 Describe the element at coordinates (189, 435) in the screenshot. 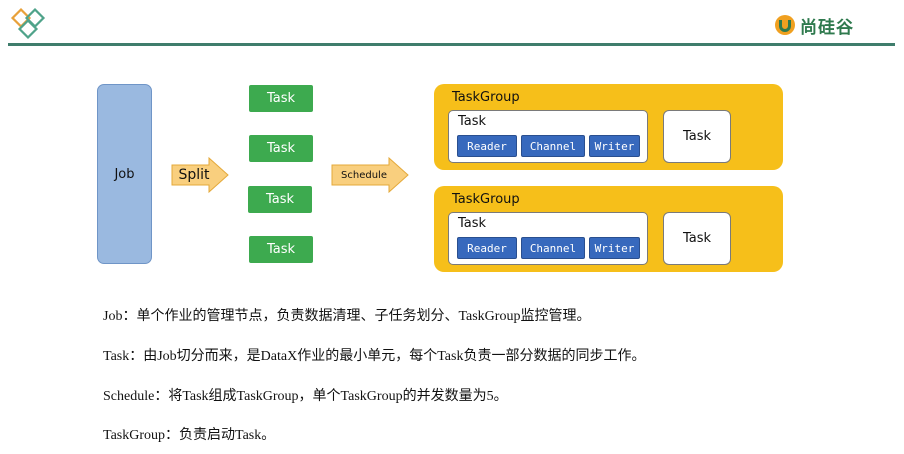

I see `description-taskgroup: TaskGroup：负责启动Task。` at that location.